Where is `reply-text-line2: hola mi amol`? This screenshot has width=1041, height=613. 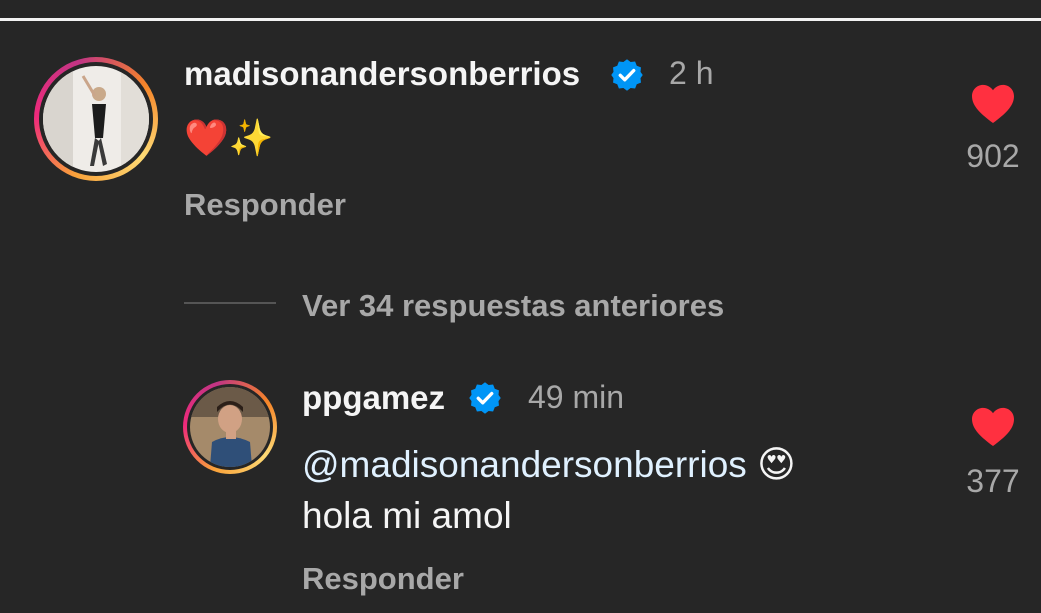 reply-text-line2: hola mi amol is located at coordinates (407, 515).